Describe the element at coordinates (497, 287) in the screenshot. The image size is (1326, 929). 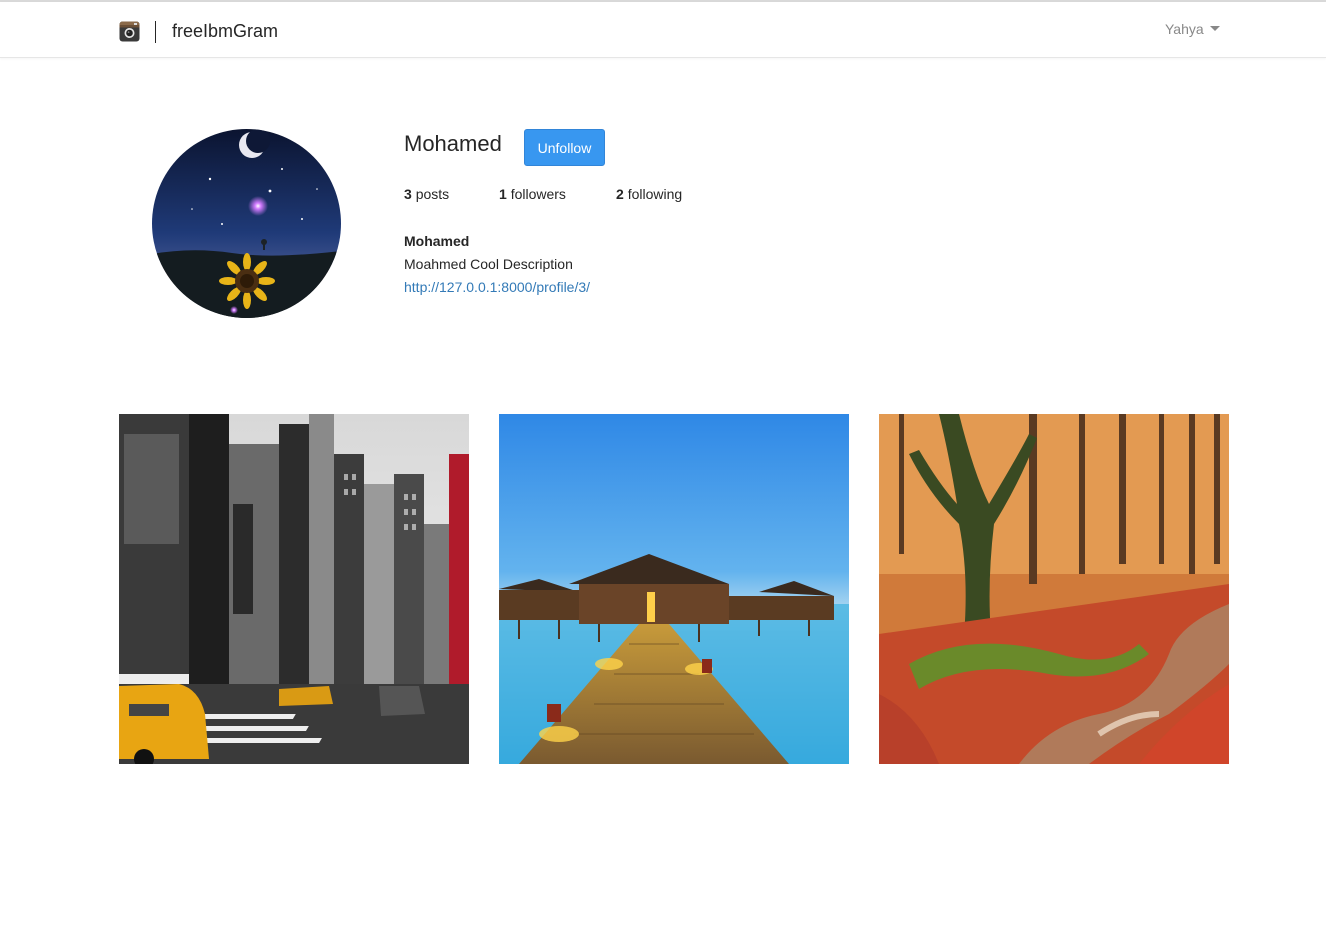
I see `profile-website-link: http://127.0.0.1:8000/profile/3/` at that location.